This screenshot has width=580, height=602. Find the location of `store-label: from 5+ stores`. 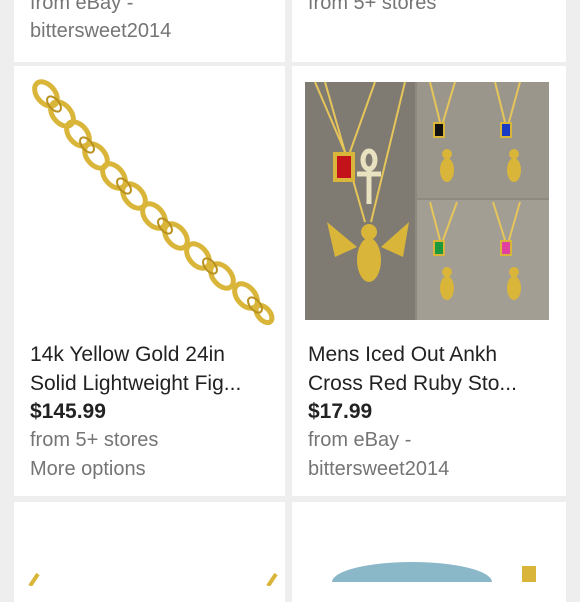

store-label: from 5+ stores is located at coordinates (372, 7).